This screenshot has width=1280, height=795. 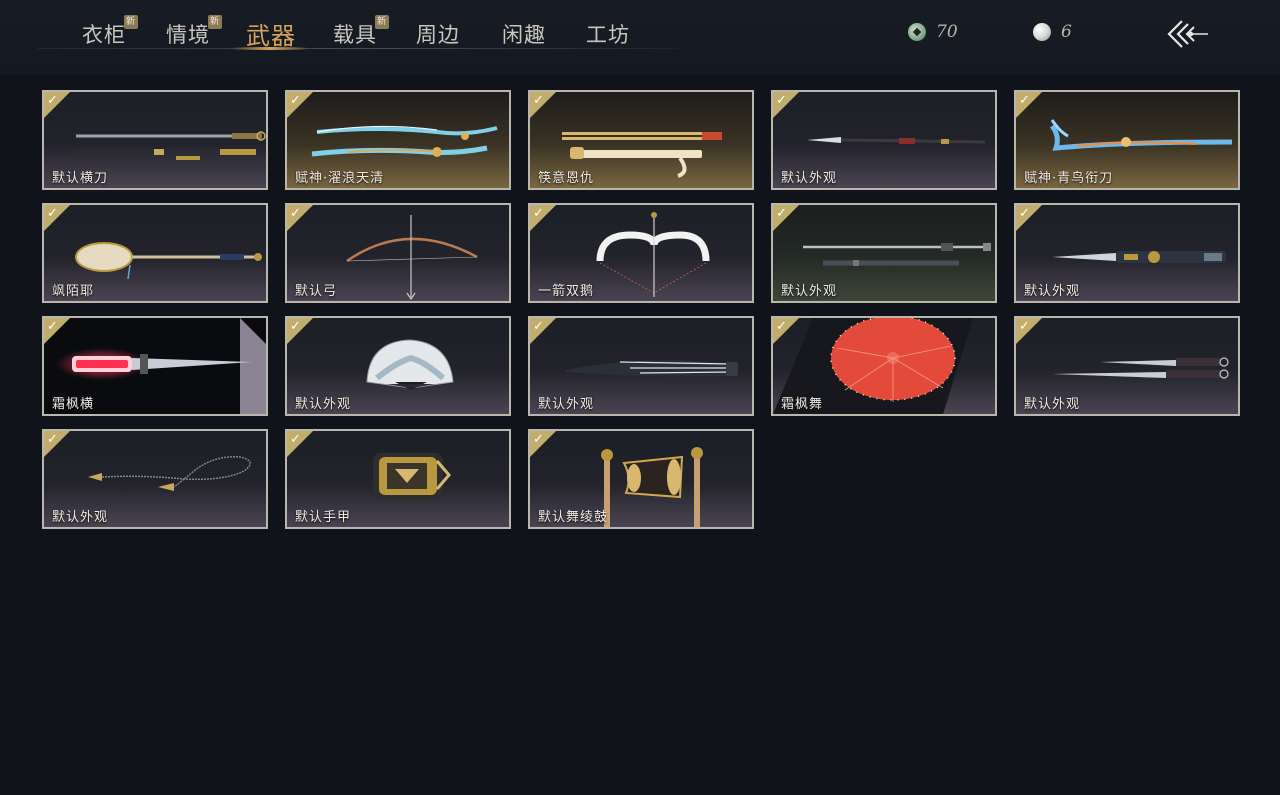 I want to click on tab-label: 闲趣, so click(x=524, y=35).